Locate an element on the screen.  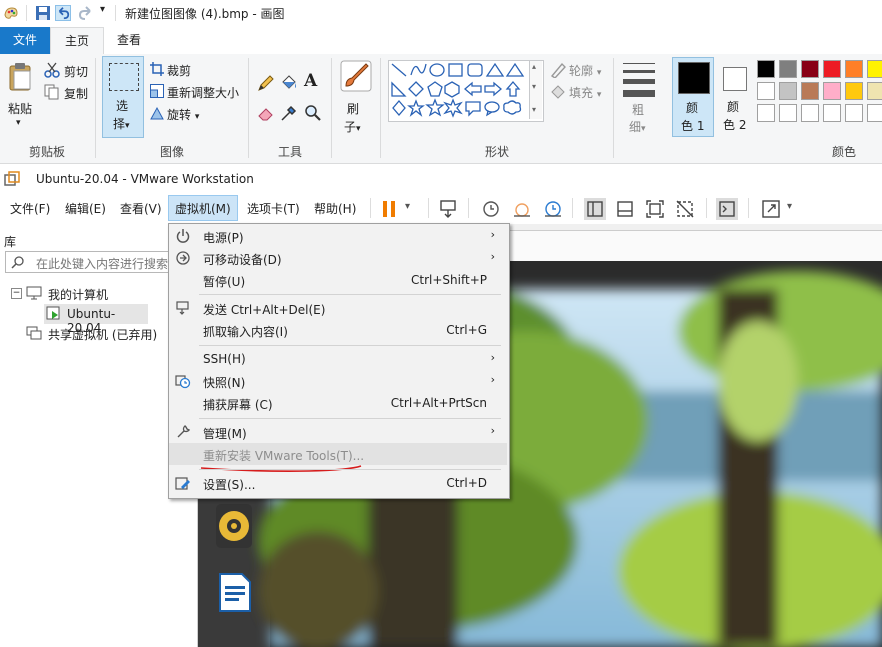
customize-quick-access-icon: ▾ is located at coordinates (102, 9).